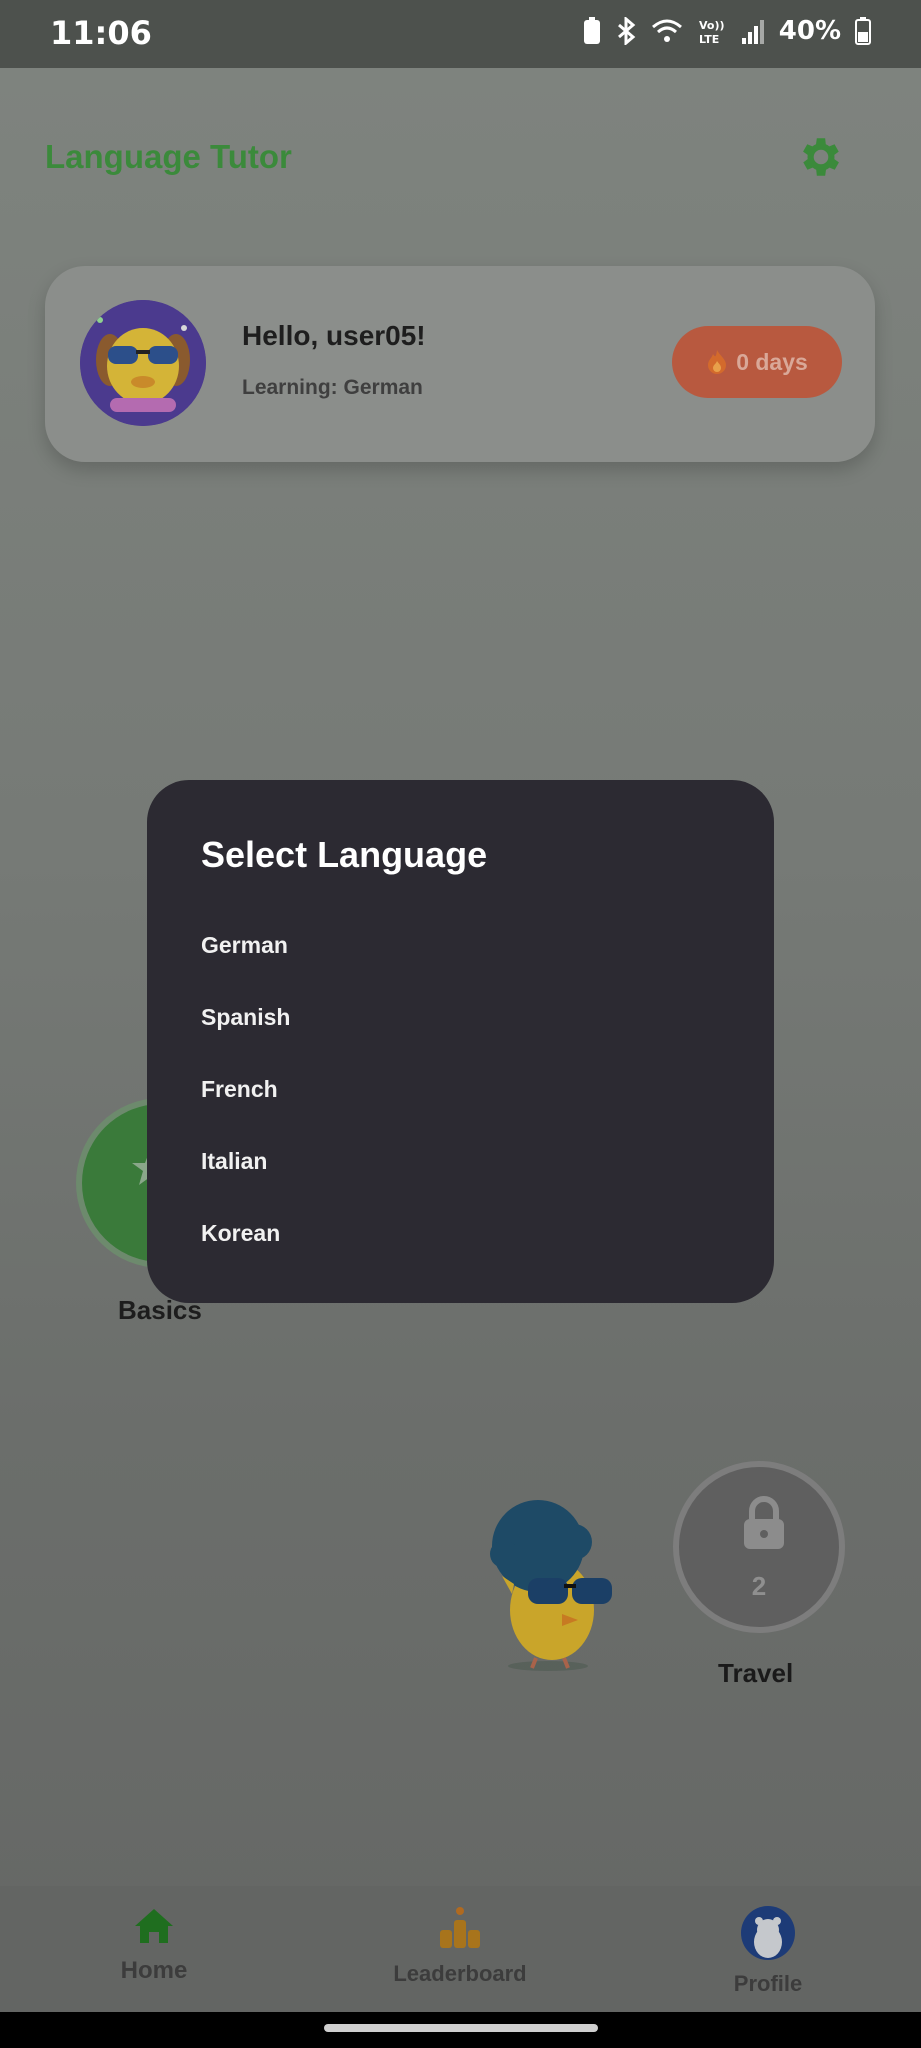 The height and width of the screenshot is (2048, 921). What do you see at coordinates (460, 364) in the screenshot?
I see `greeting-card: Hello, user05! Learning: German 0 days` at bounding box center [460, 364].